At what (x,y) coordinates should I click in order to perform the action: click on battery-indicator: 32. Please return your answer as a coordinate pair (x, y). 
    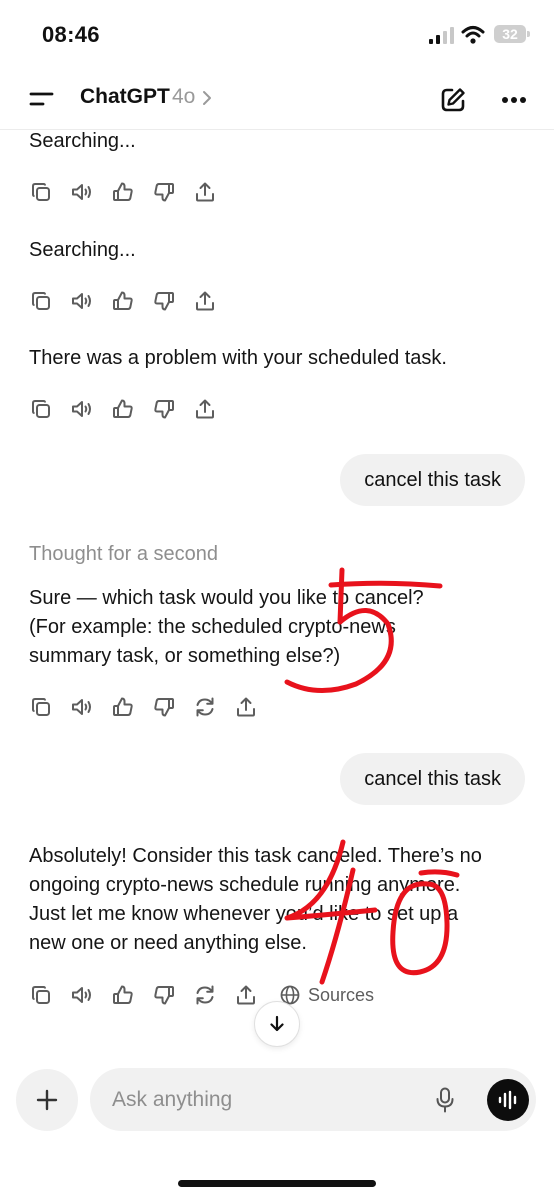
    Looking at the image, I should click on (510, 34).